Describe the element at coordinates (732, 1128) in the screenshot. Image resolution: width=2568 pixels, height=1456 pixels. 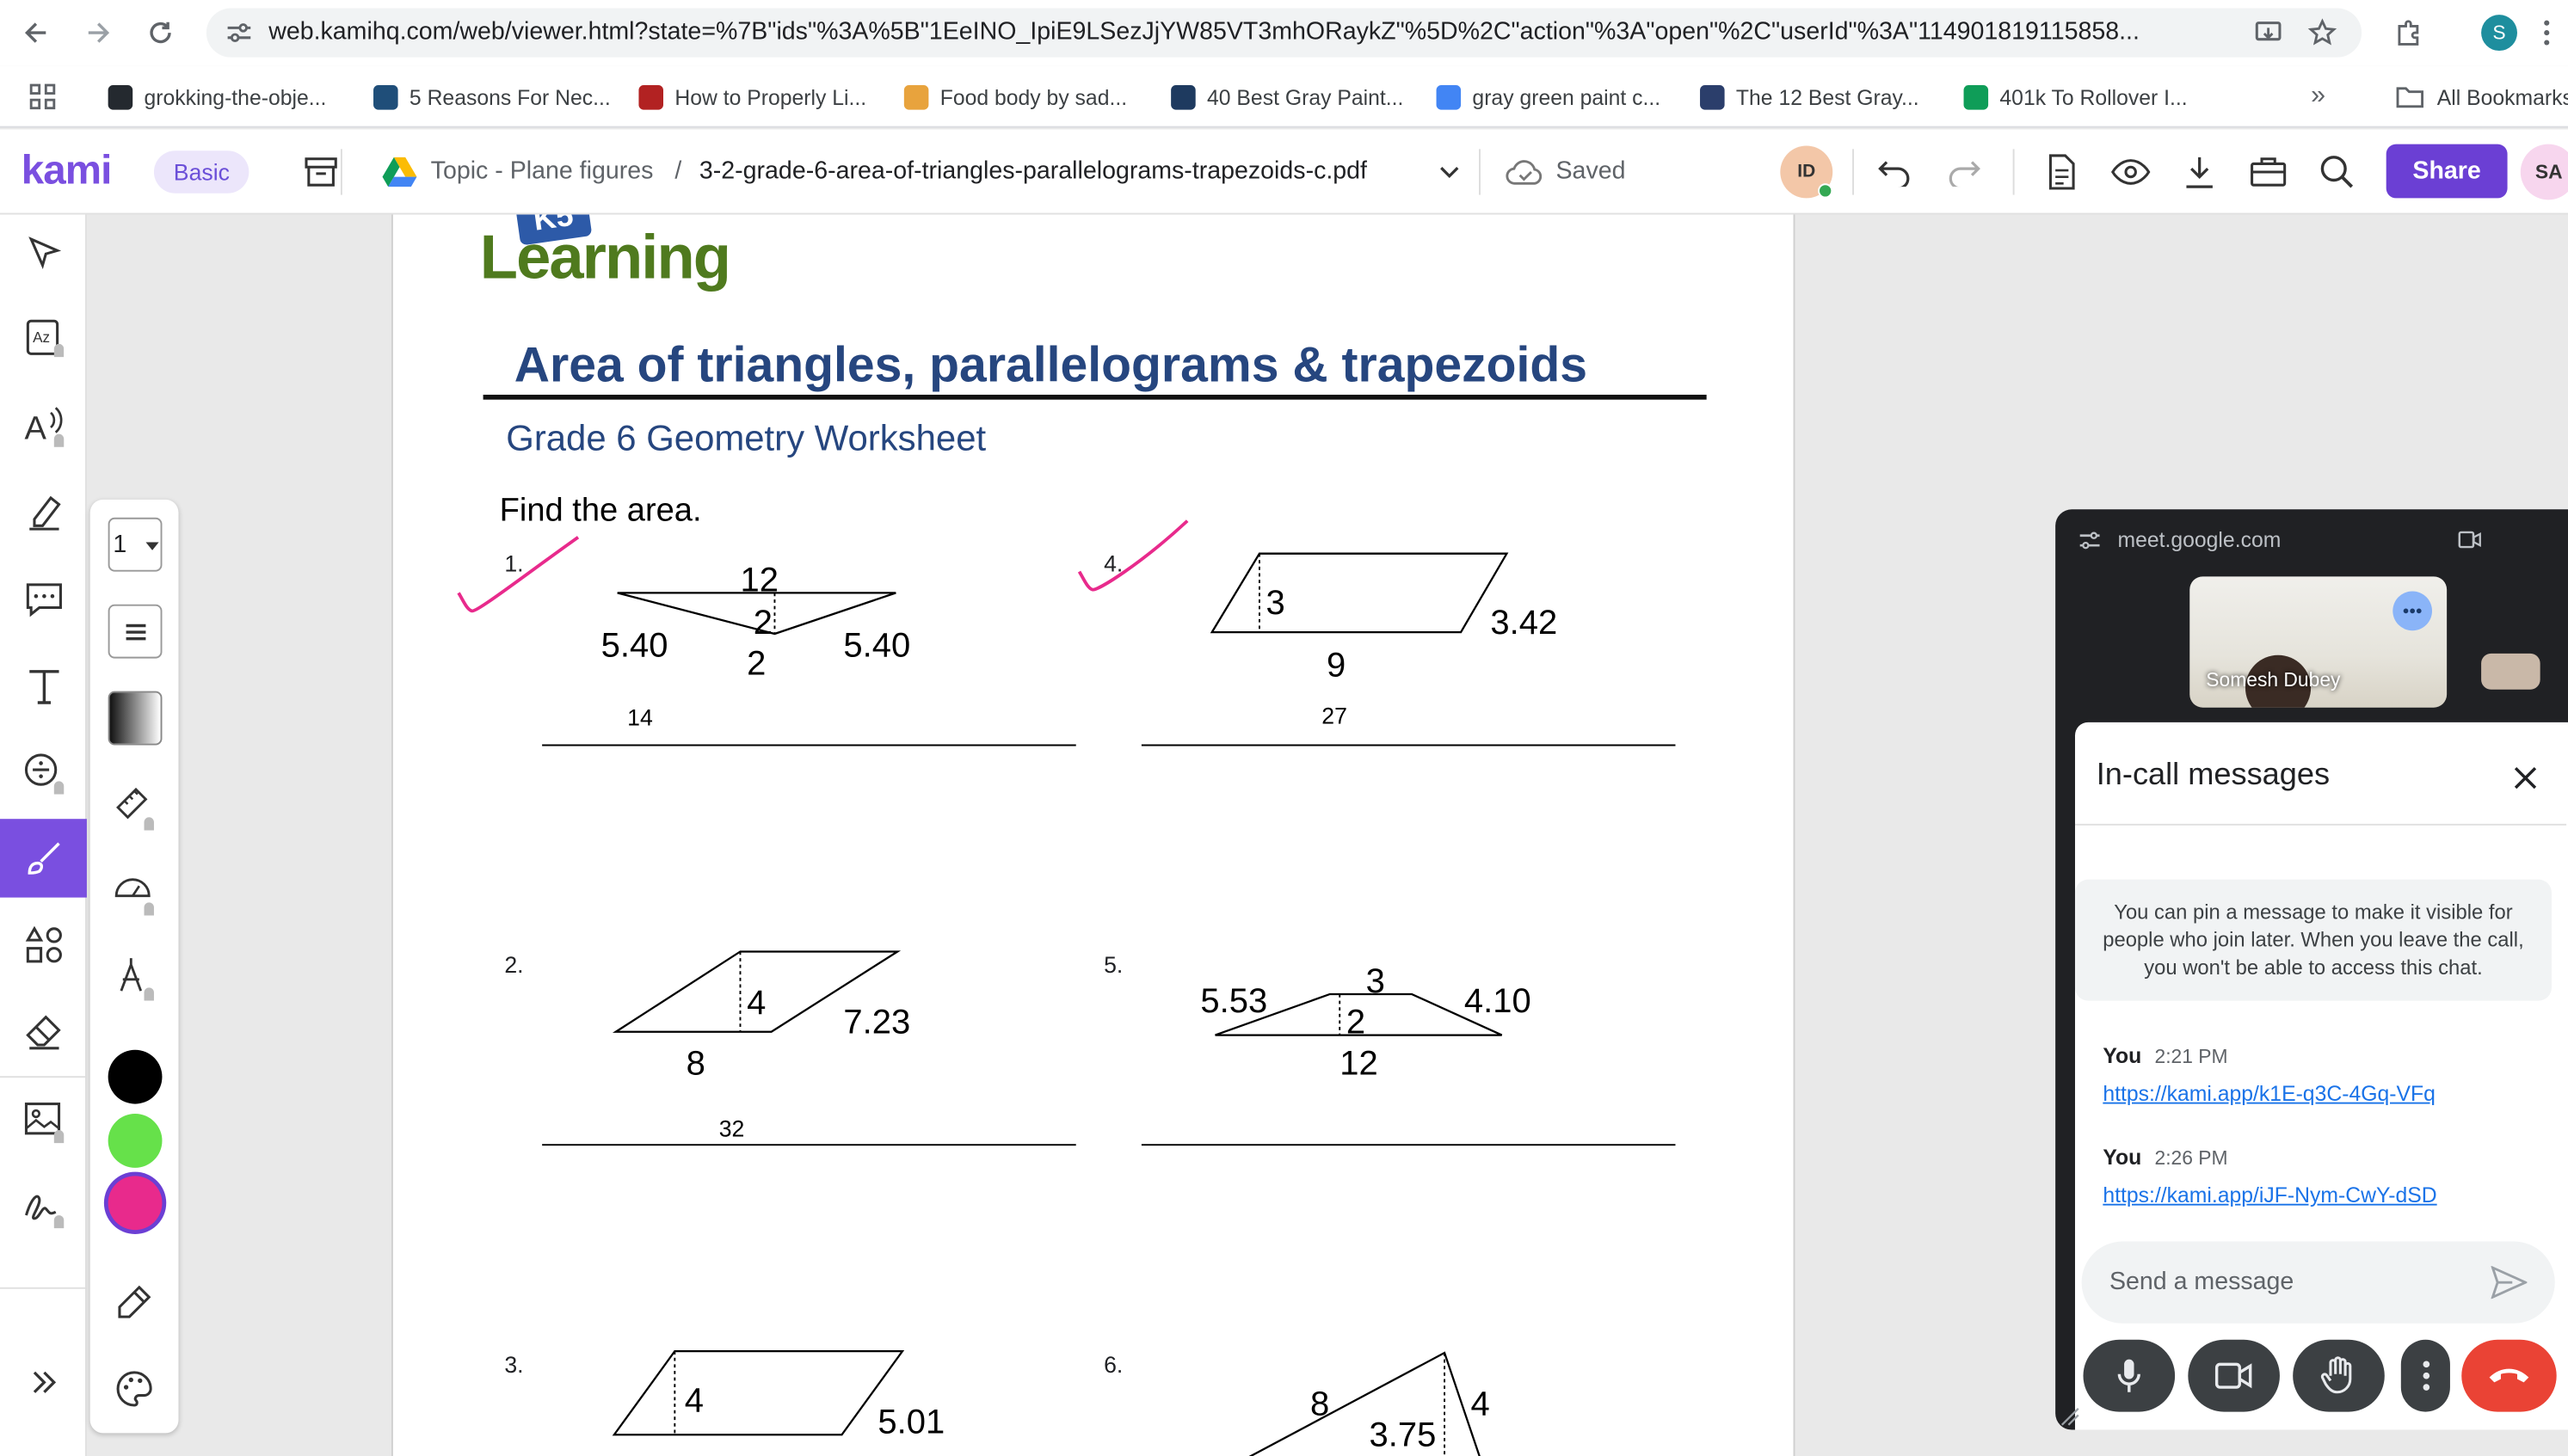
I see `answer-text: 32` at that location.